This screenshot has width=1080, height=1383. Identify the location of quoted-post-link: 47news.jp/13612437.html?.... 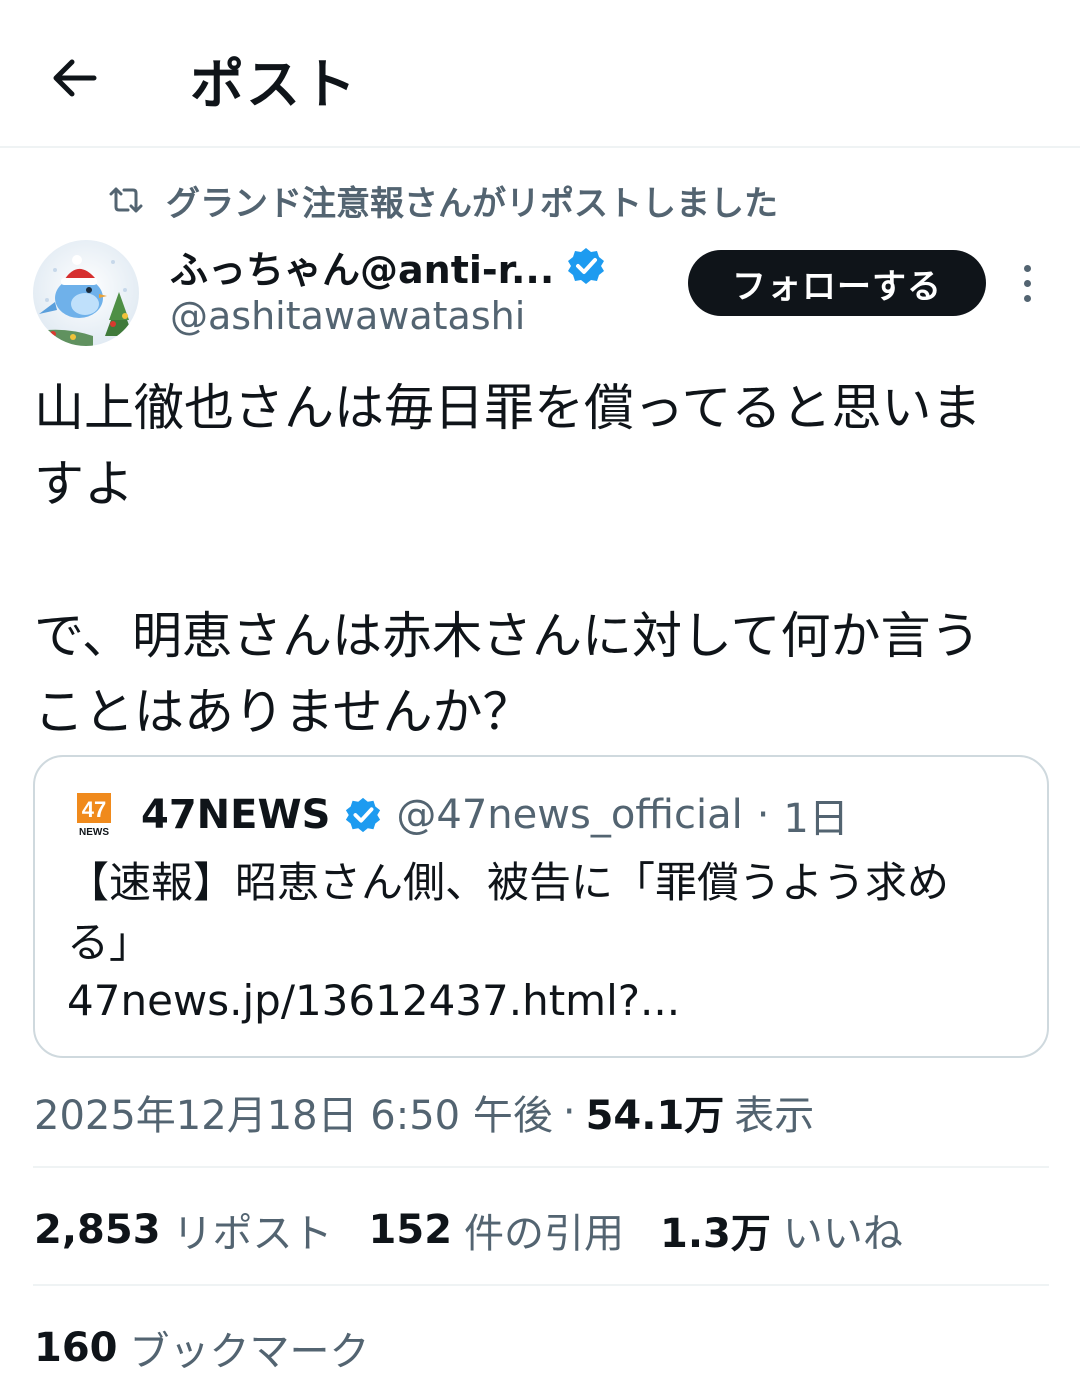
(373, 1001).